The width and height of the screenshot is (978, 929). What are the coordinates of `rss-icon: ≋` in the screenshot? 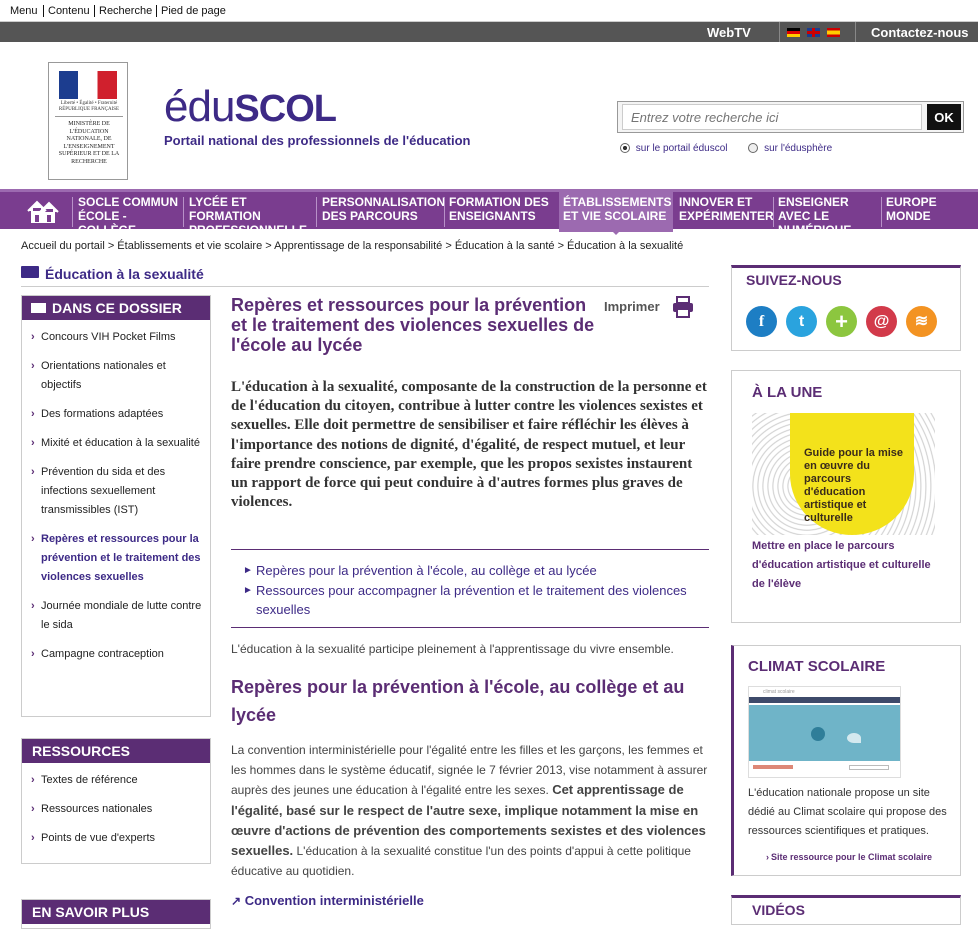 It's located at (921, 321).